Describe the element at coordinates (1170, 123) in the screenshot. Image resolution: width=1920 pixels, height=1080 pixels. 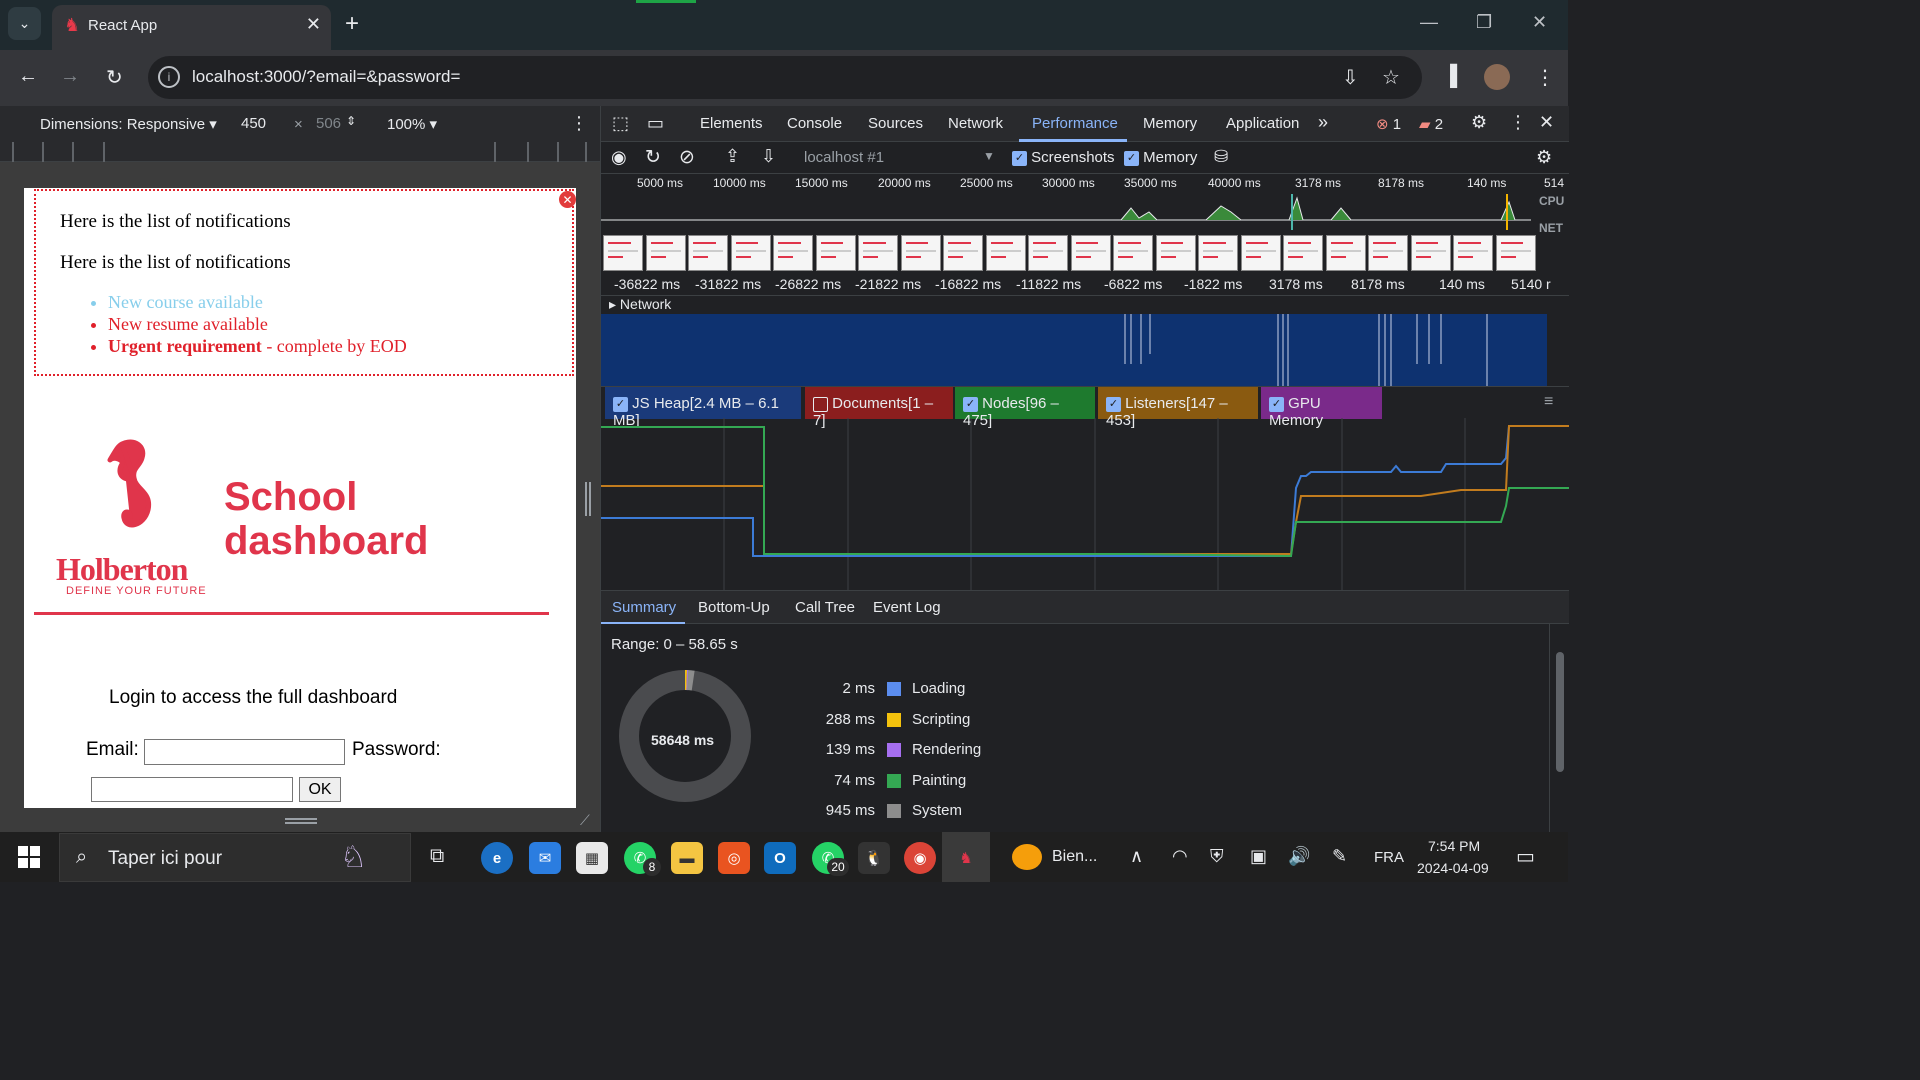
I see `tab-memory: Memory` at that location.